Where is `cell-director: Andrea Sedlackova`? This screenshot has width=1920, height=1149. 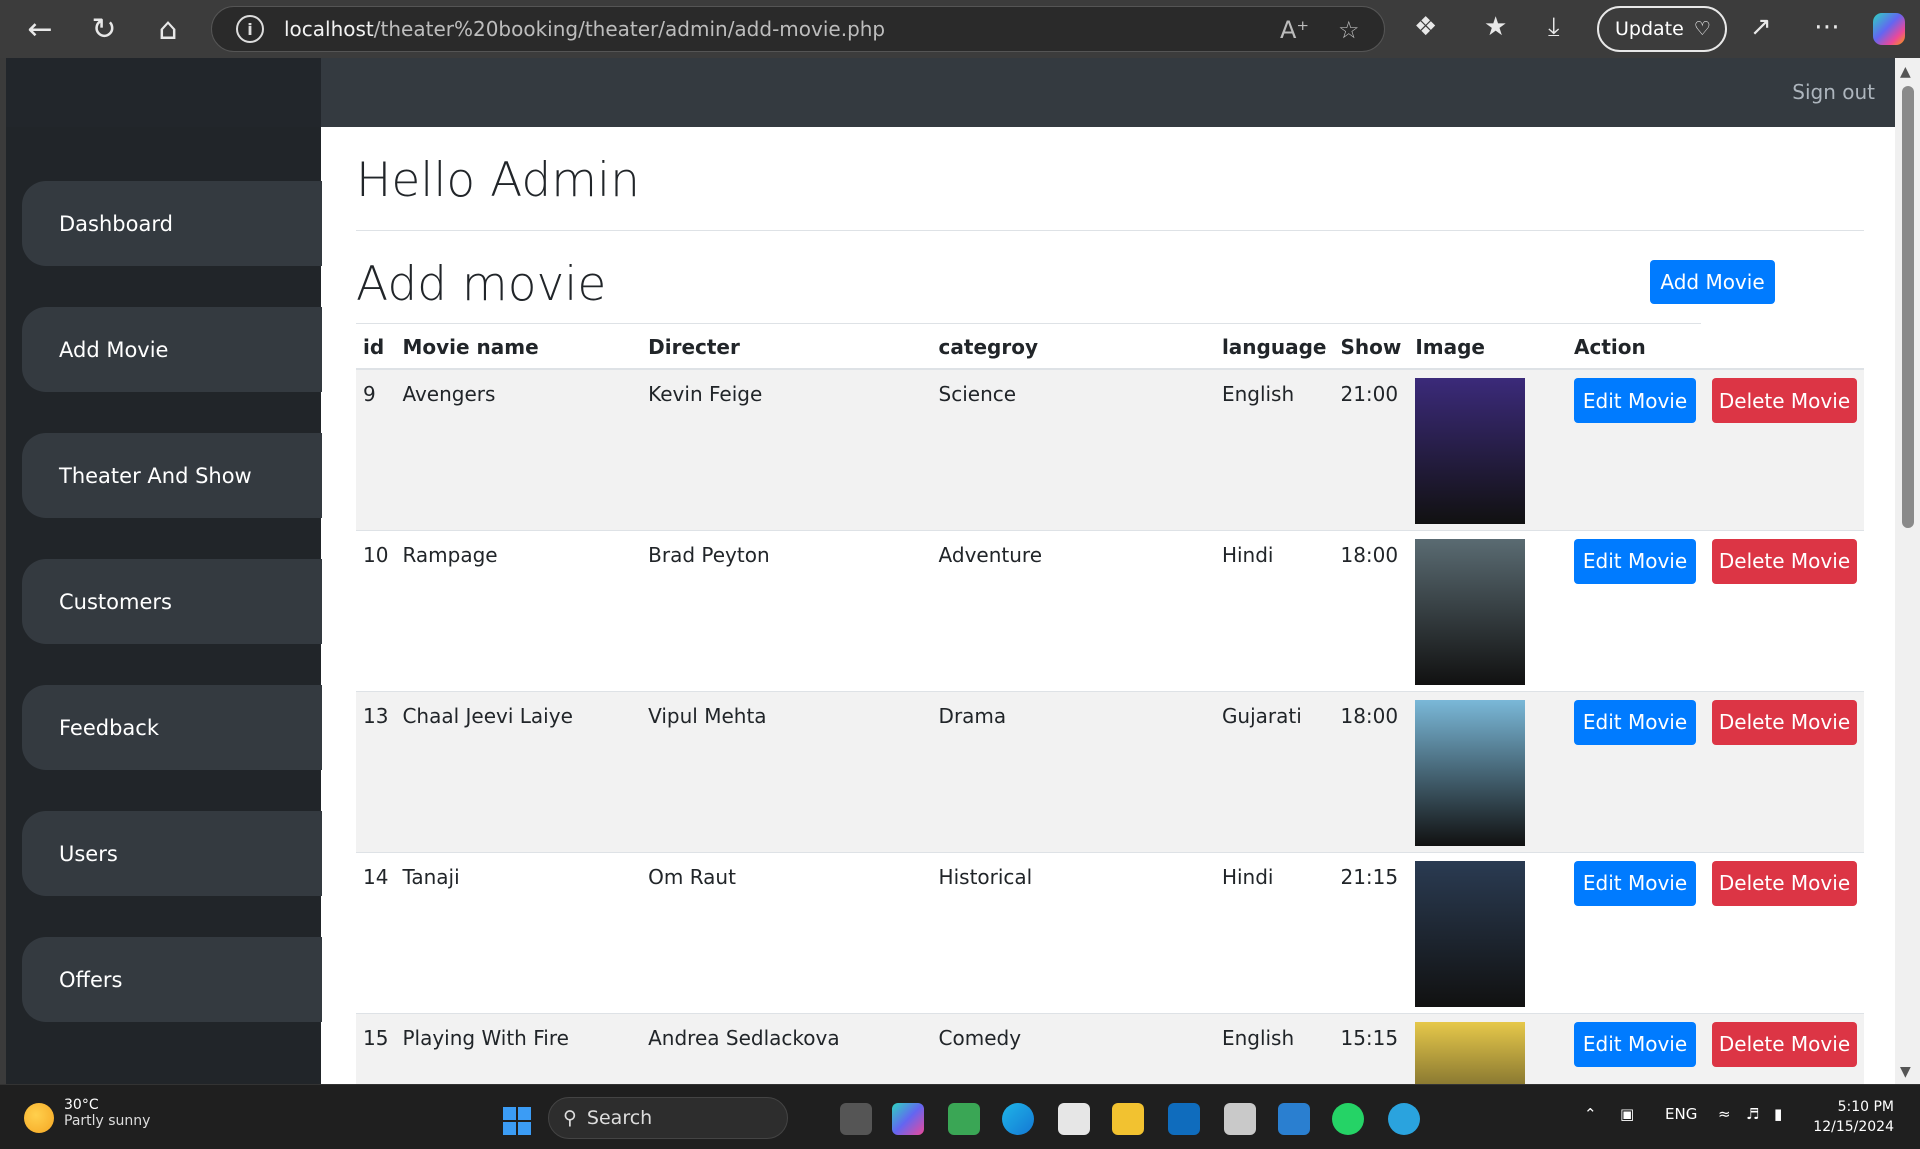
cell-director: Andrea Sedlackova is located at coordinates (786, 1048).